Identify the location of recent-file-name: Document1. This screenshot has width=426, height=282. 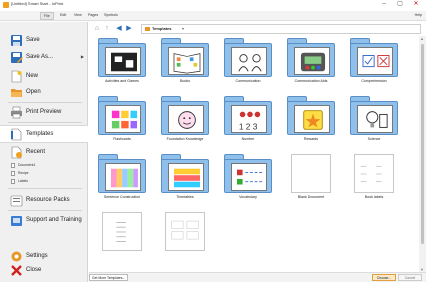
(27, 165).